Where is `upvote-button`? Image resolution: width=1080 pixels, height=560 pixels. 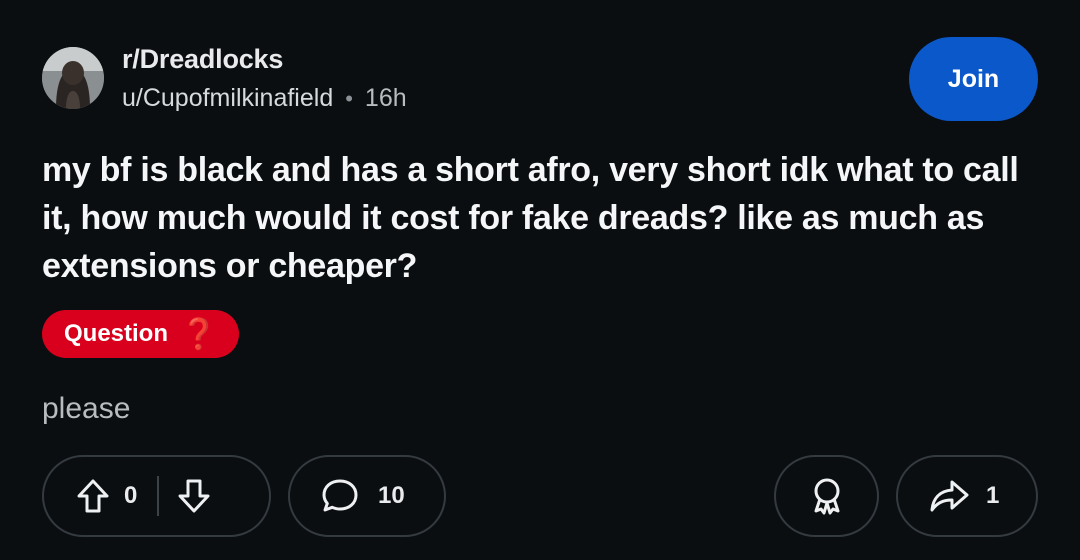 upvote-button is located at coordinates (93, 496).